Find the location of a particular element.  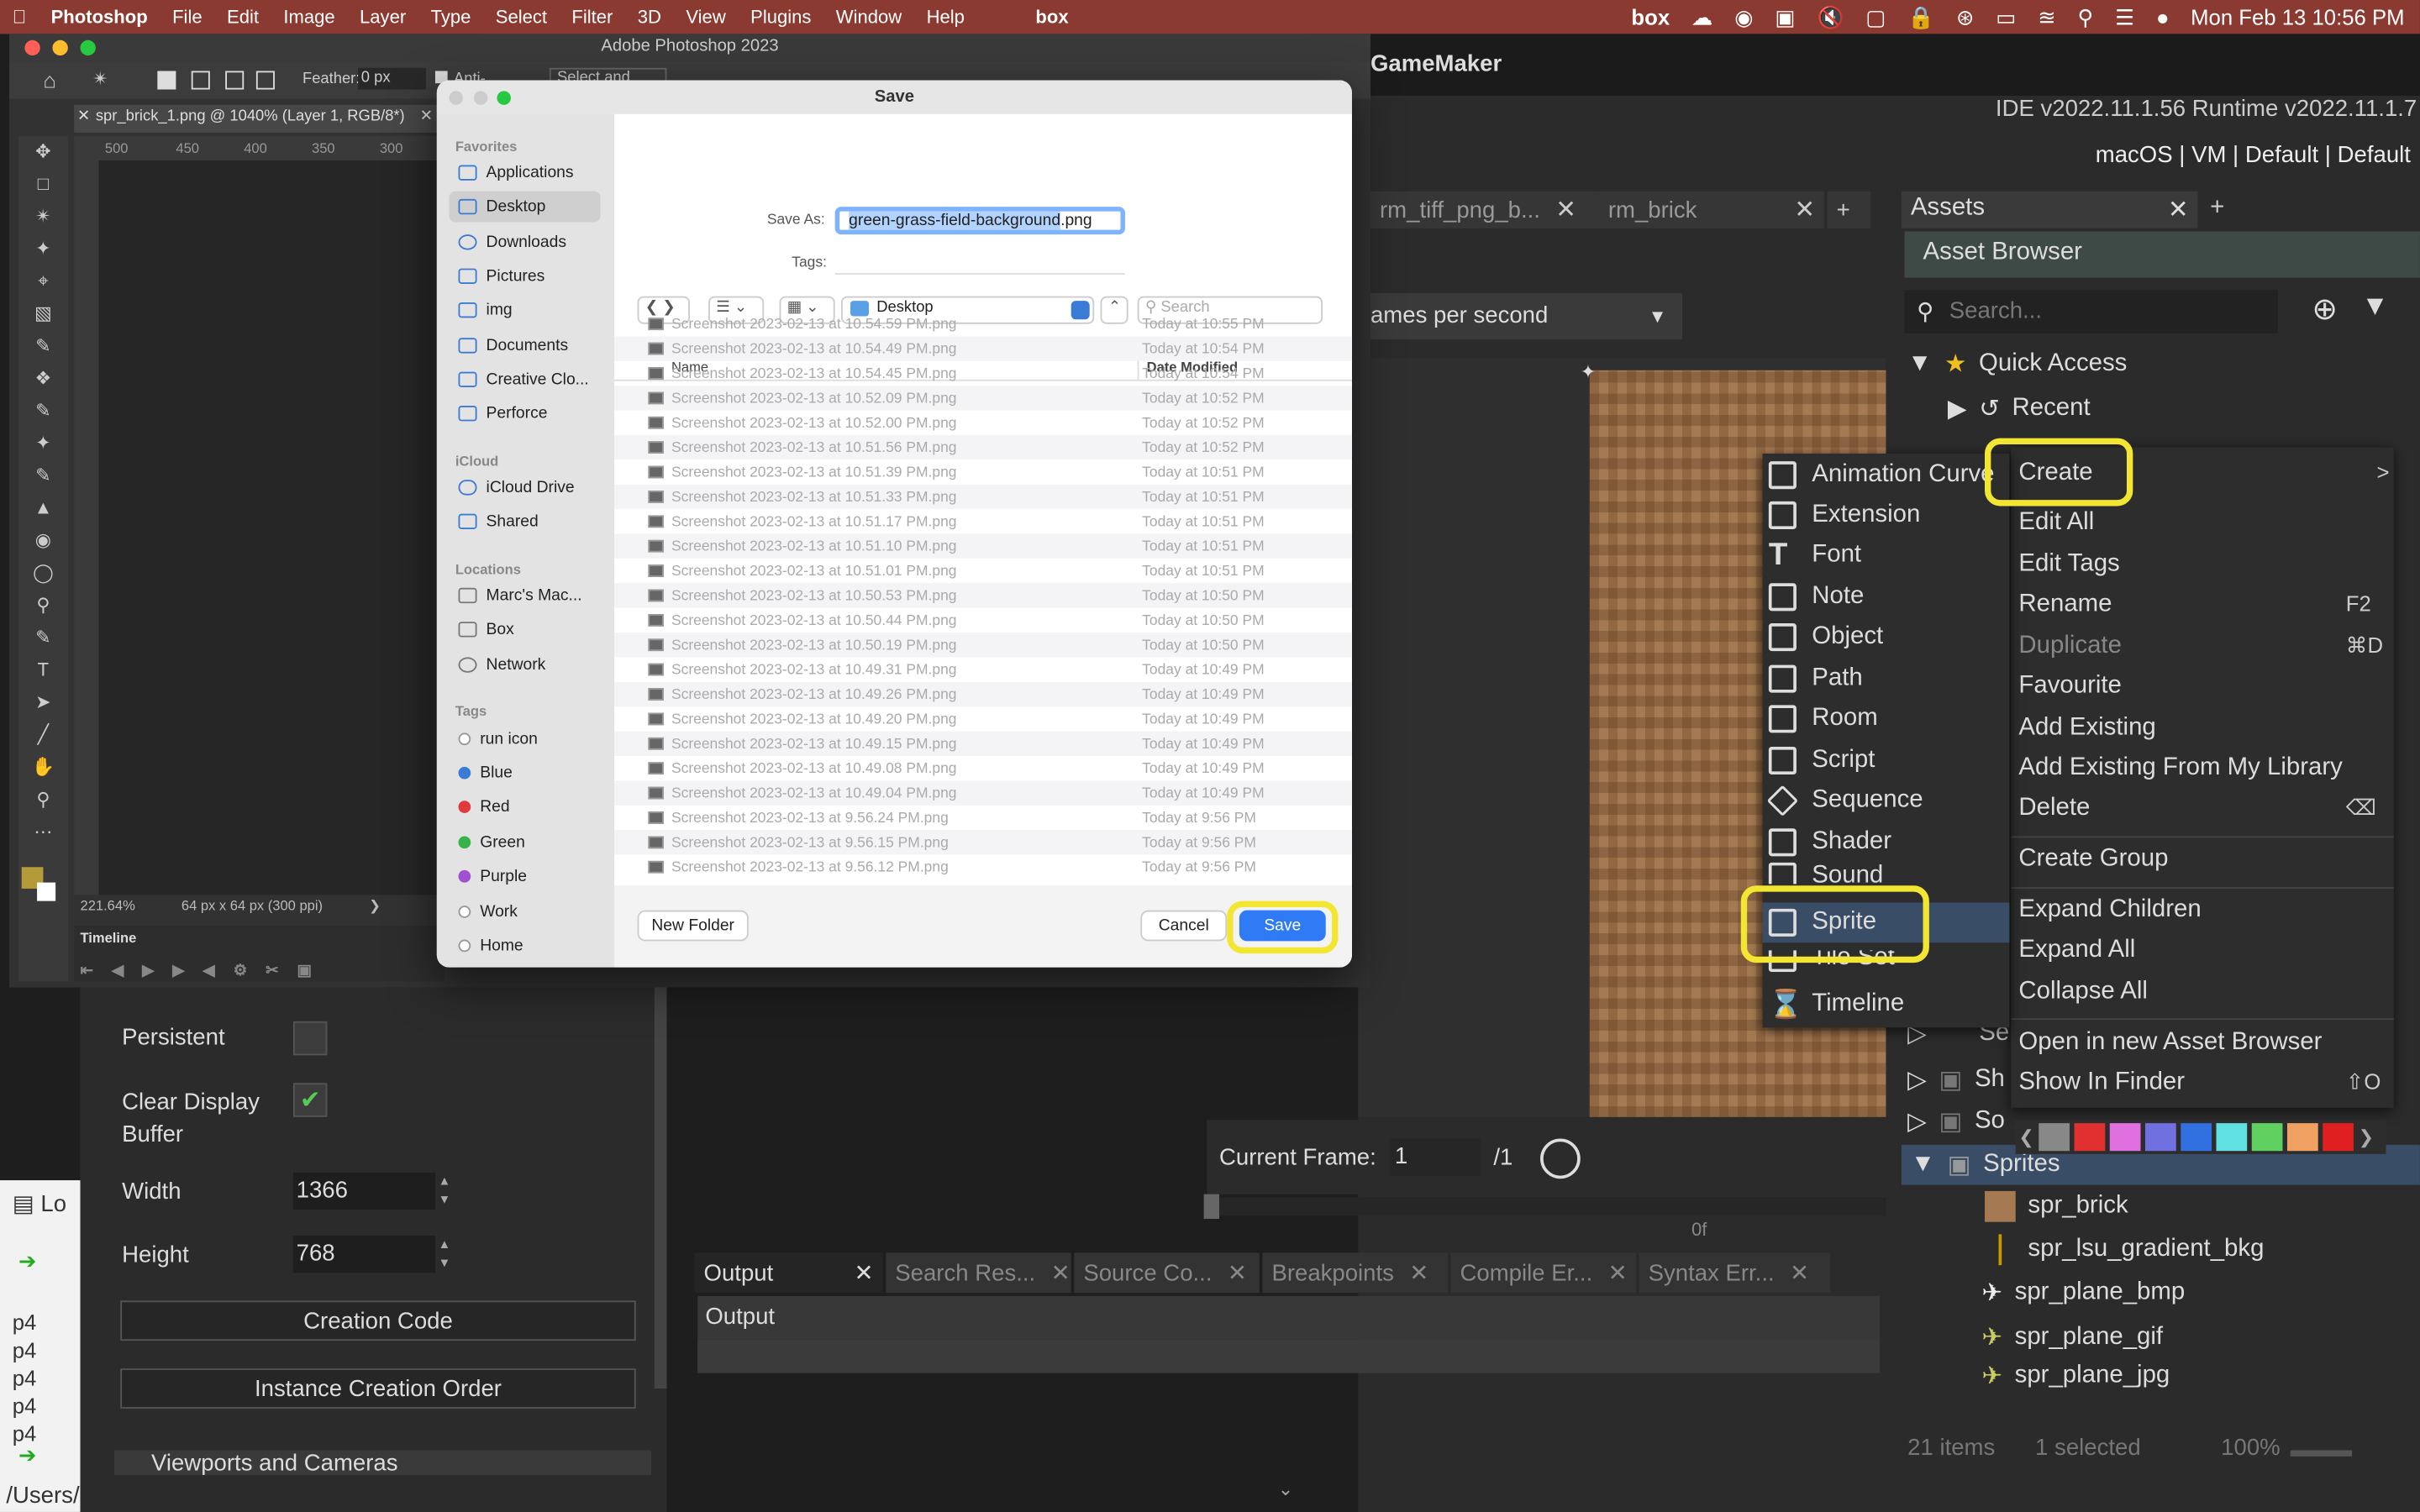

minimize-window-button is located at coordinates (60, 47).